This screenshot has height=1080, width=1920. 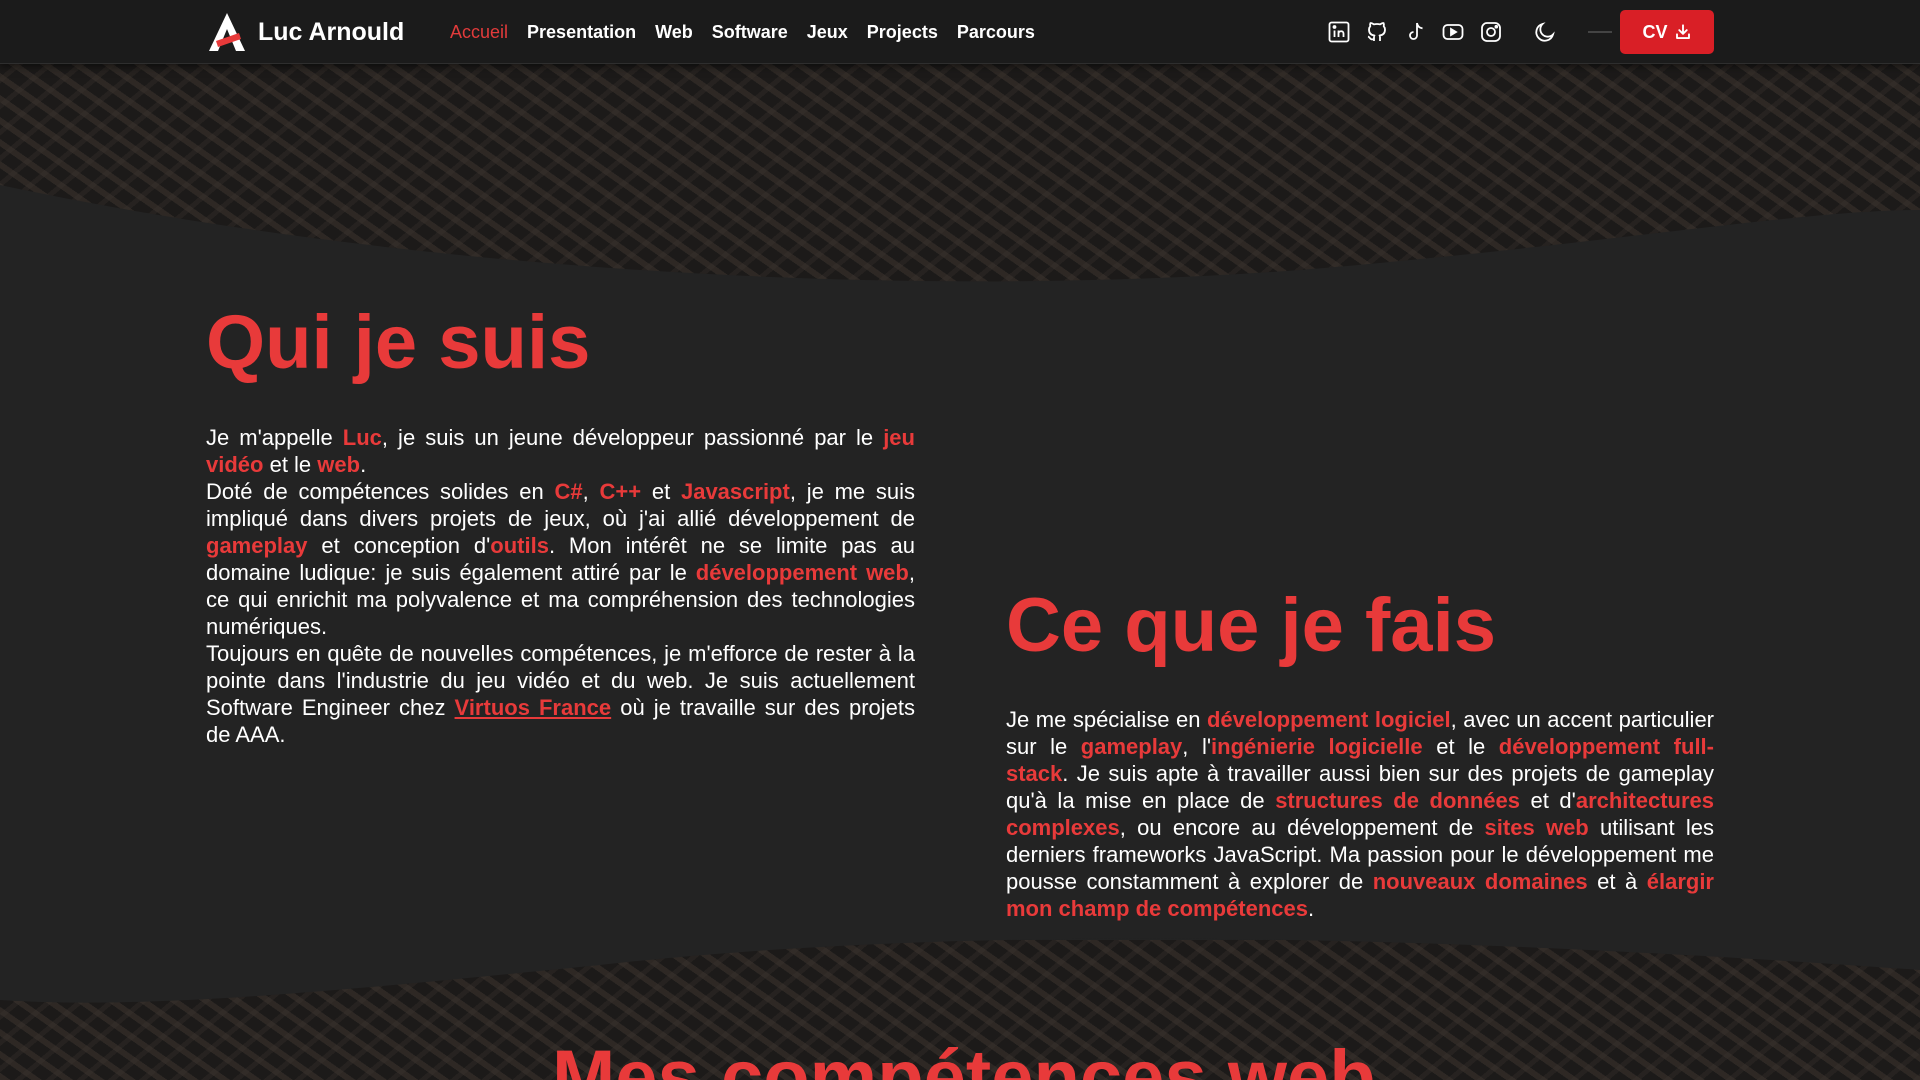 I want to click on download-icon, so click(x=1682, y=31).